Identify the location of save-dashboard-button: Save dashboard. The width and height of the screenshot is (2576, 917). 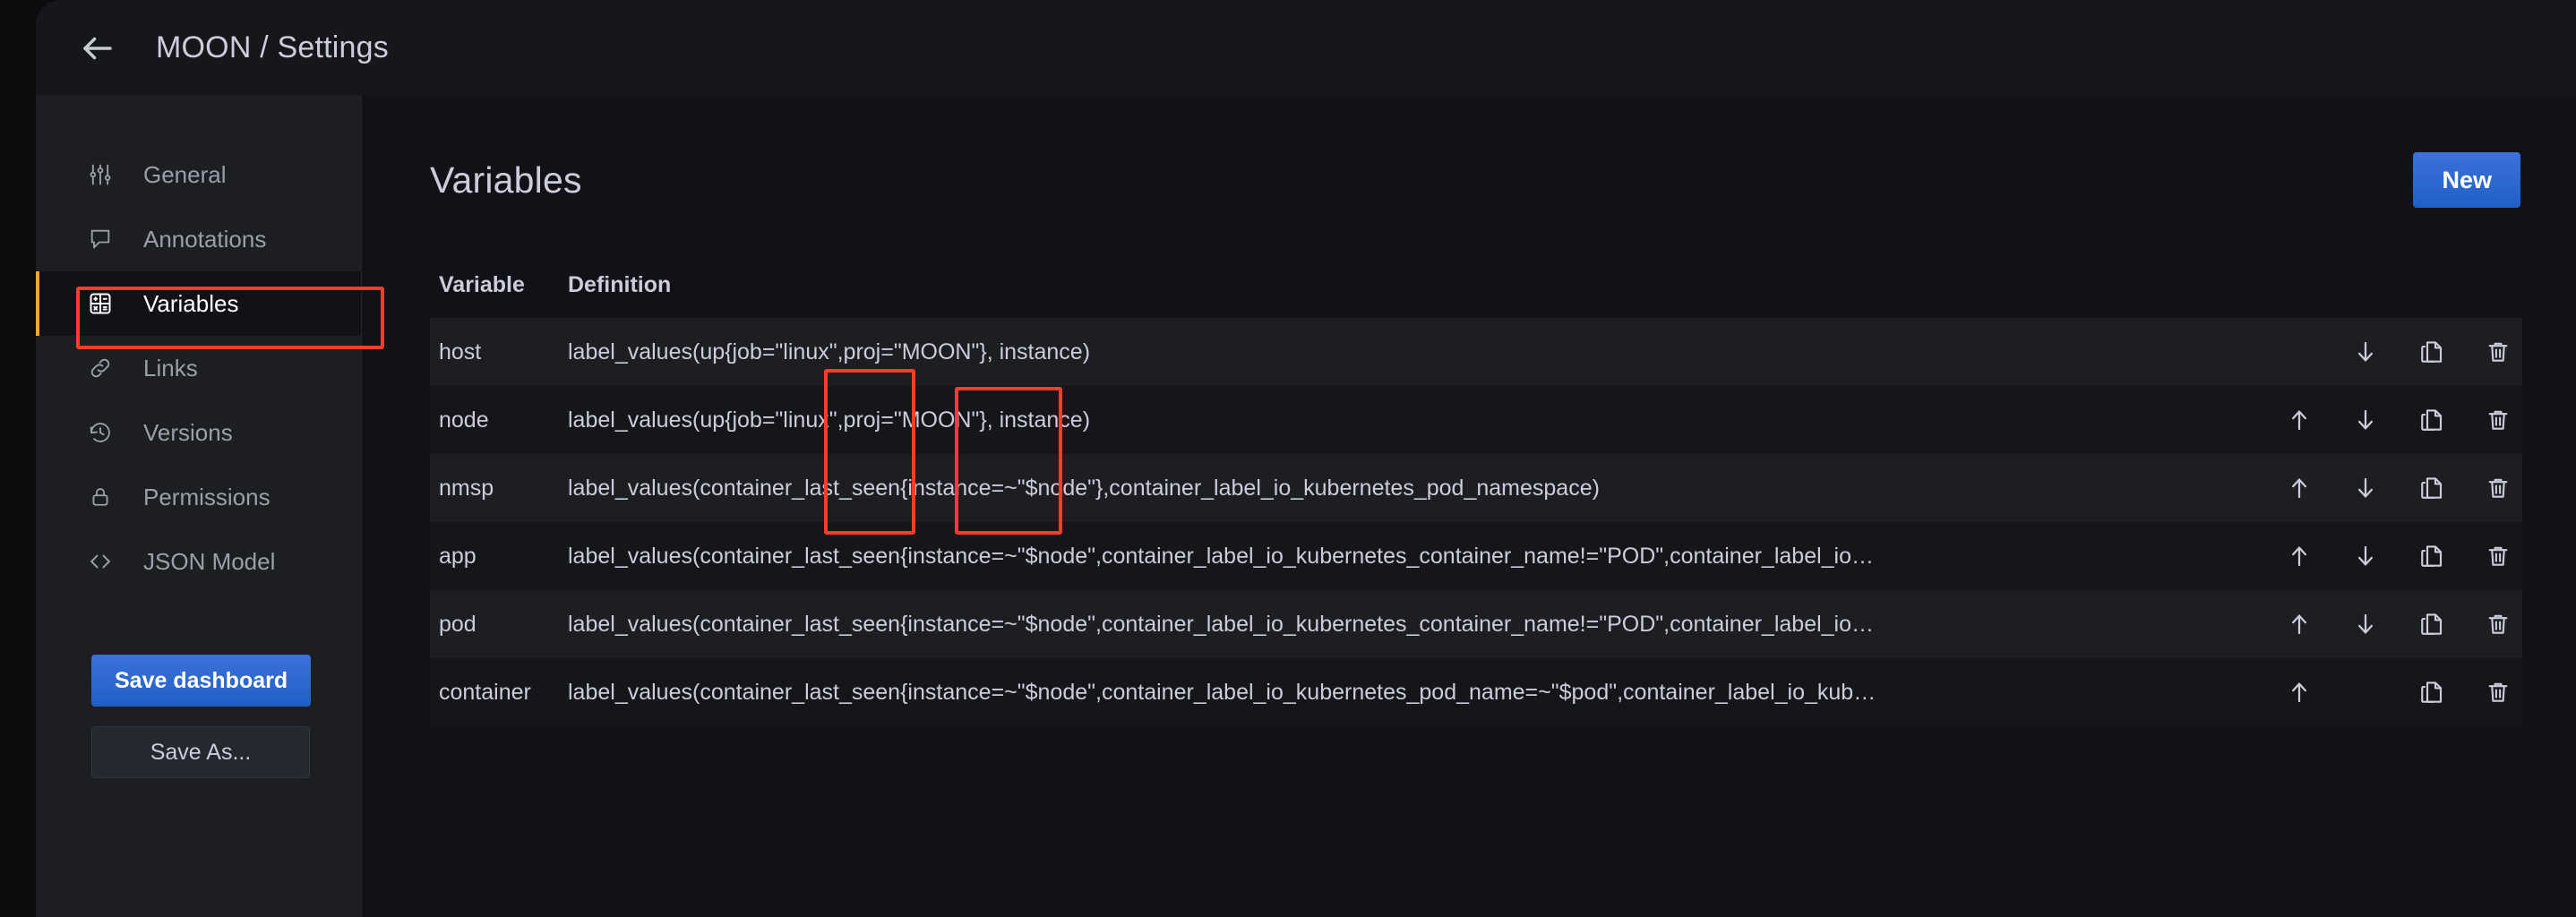
(201, 681).